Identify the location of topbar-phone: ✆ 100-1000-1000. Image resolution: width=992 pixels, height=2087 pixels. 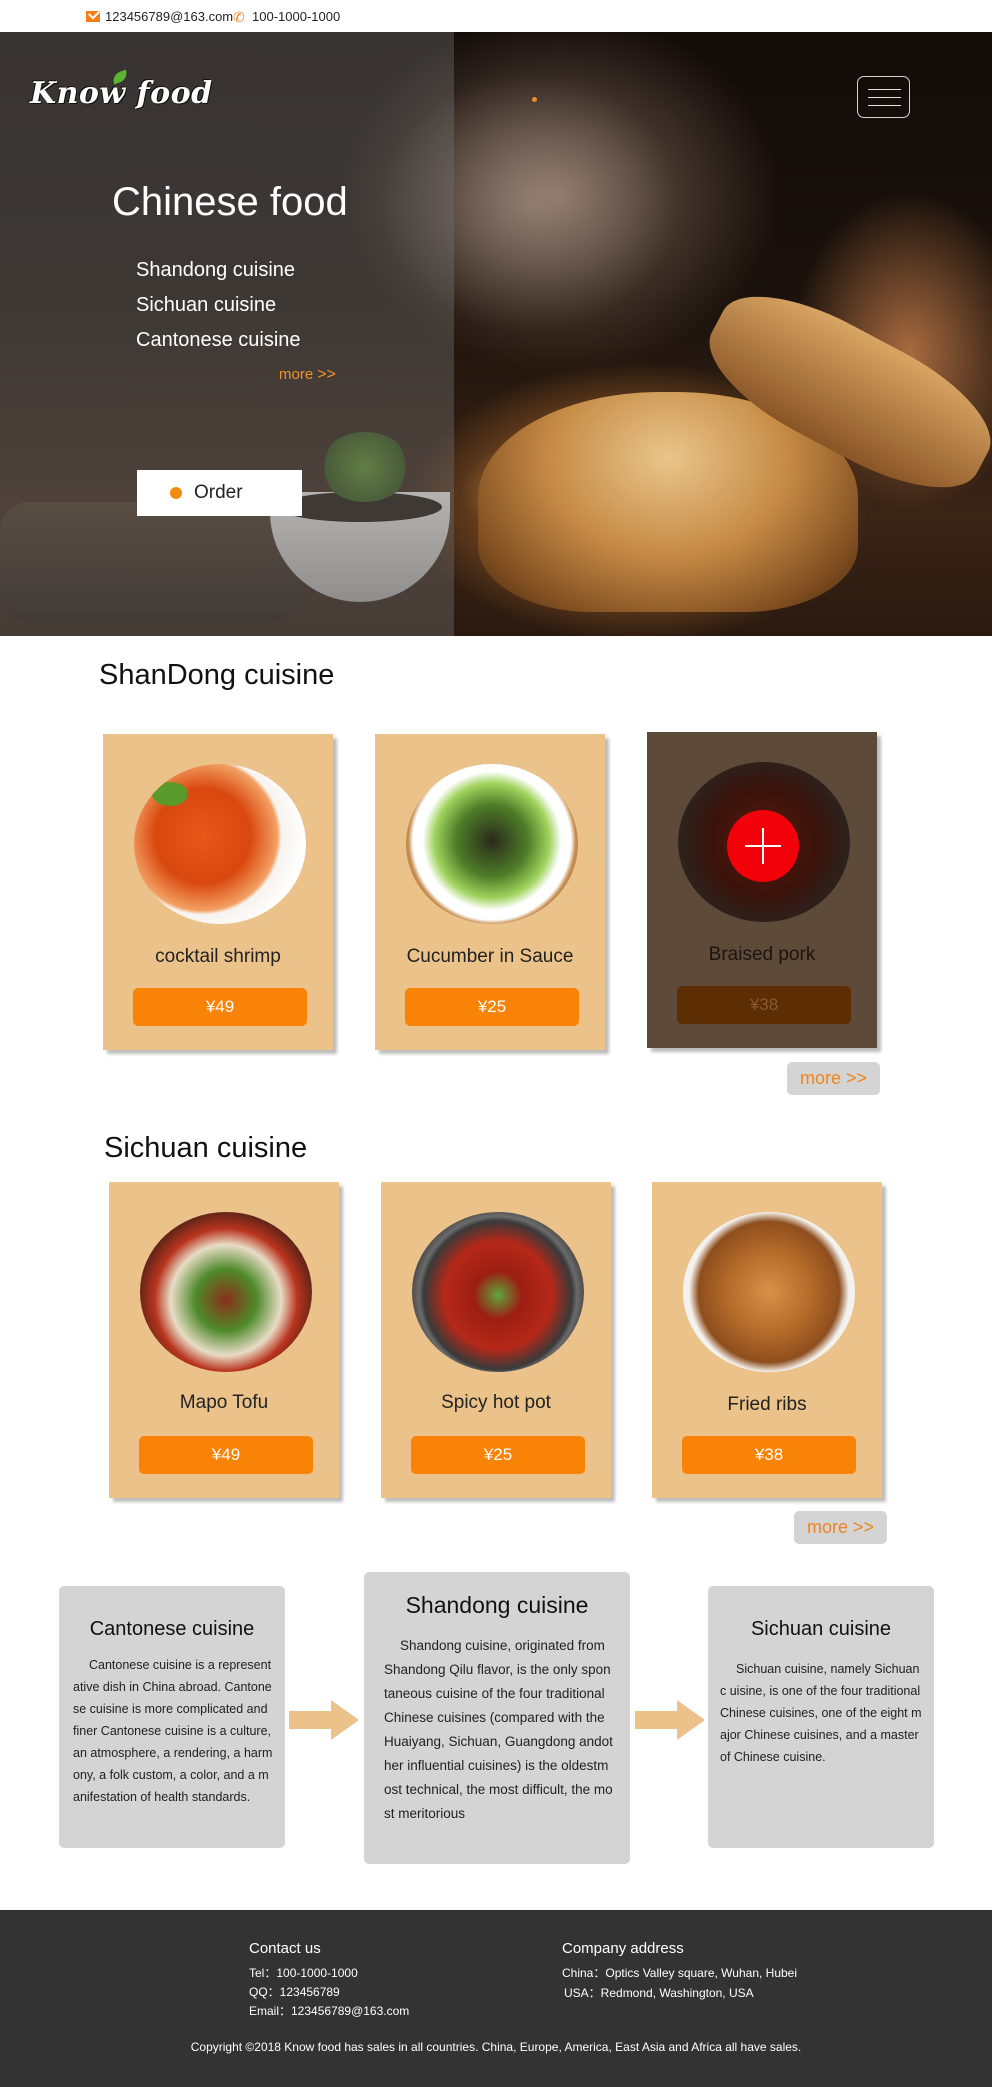
(286, 16).